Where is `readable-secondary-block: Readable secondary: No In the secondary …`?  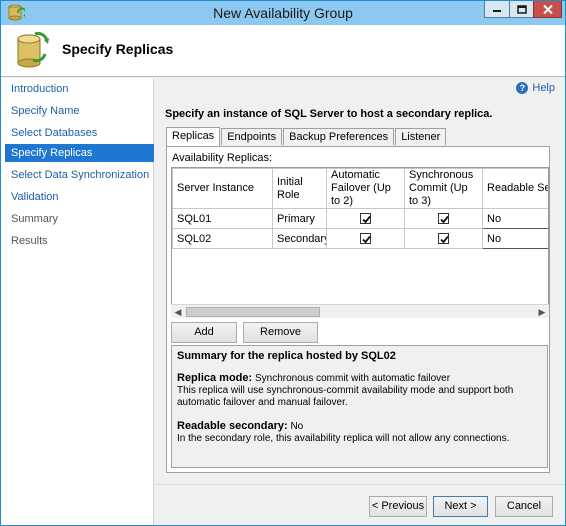
readable-secondary-block: Readable secondary: No In the secondary … is located at coordinates (359, 432).